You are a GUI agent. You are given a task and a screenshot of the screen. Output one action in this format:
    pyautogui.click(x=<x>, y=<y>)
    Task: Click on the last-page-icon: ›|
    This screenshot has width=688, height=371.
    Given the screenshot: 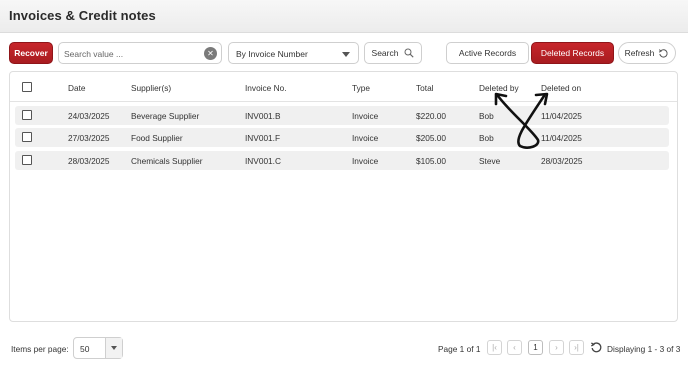 What is the action you would take?
    pyautogui.click(x=576, y=347)
    